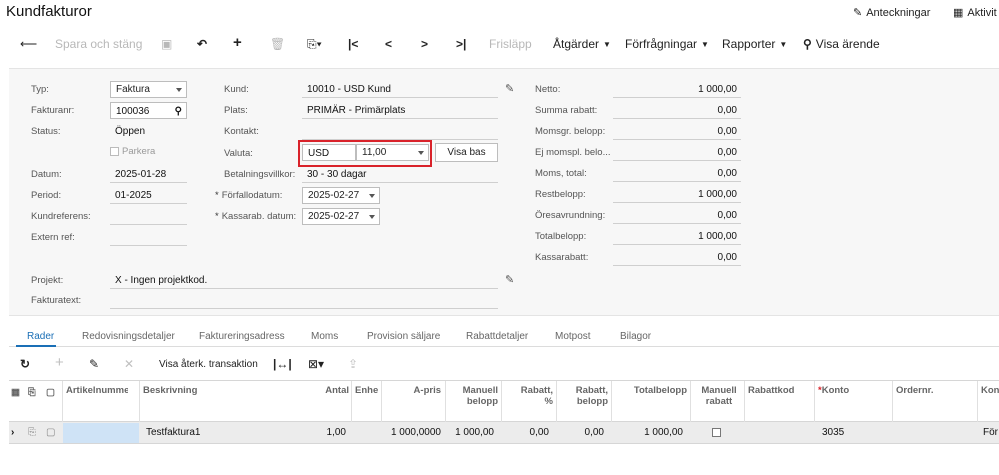 The width and height of the screenshot is (999, 475). What do you see at coordinates (56, 300) in the screenshot?
I see `invoice-text-label: Fakturatext:` at bounding box center [56, 300].